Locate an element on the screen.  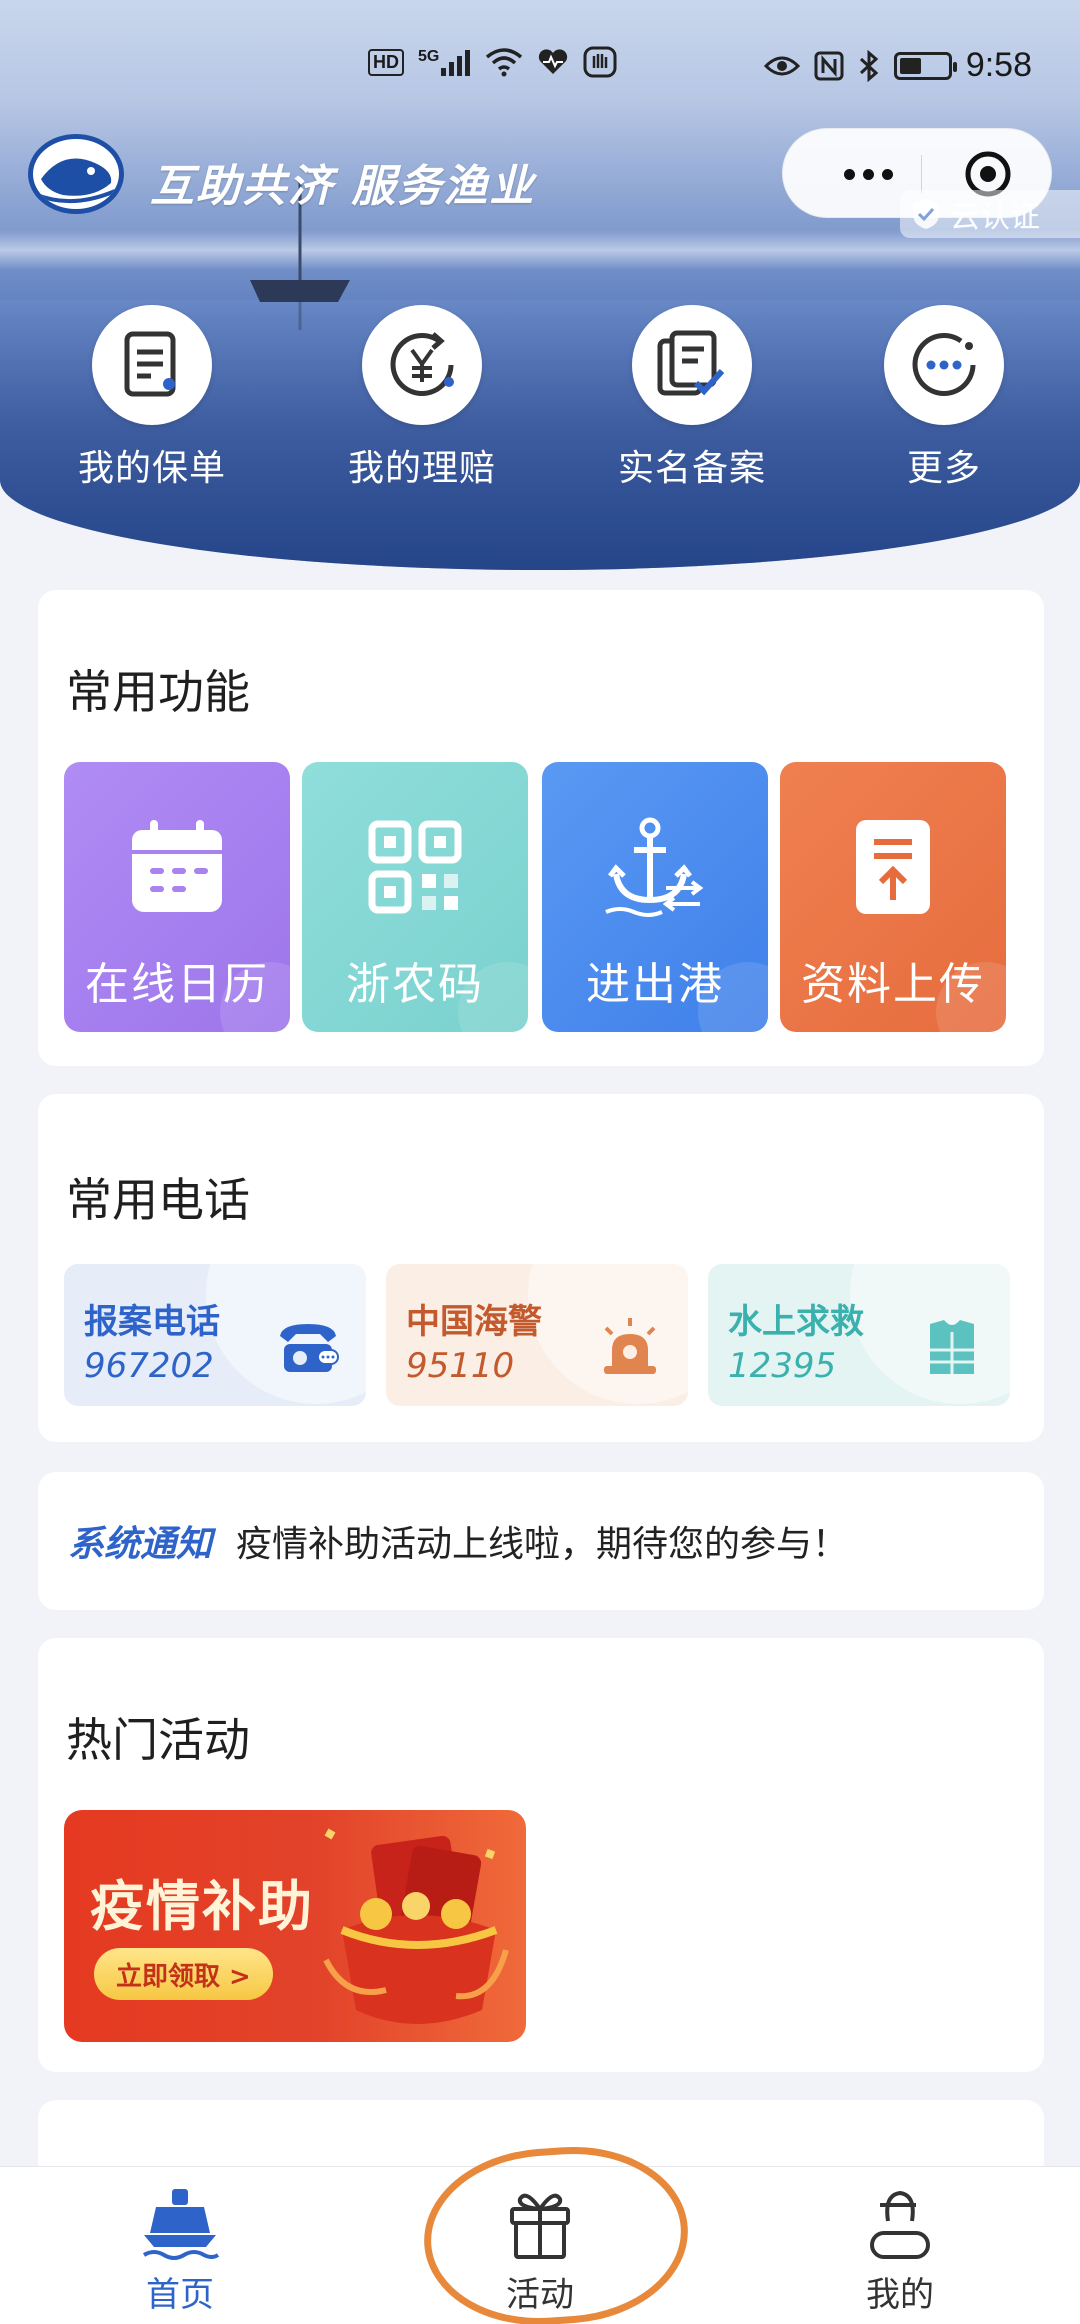
quick-my-claims: 我的理赔 is located at coordinates (422, 398).